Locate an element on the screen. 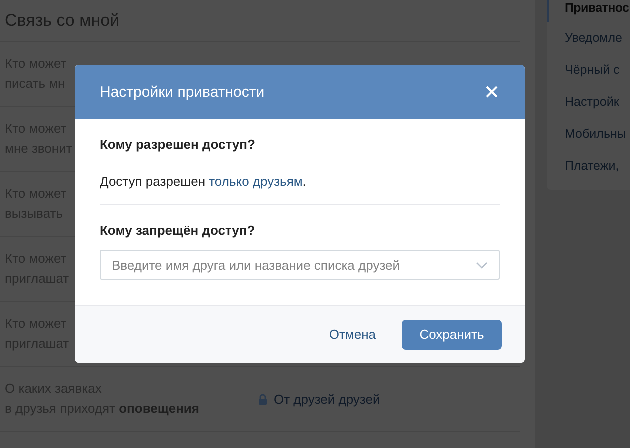  dialog-title: Настройки приватности is located at coordinates (182, 92).